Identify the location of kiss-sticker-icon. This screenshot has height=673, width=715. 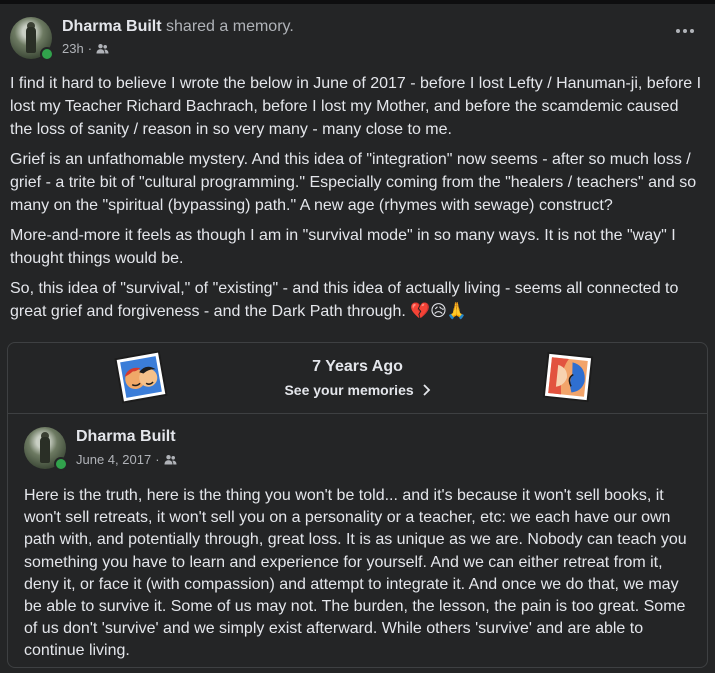
(568, 377).